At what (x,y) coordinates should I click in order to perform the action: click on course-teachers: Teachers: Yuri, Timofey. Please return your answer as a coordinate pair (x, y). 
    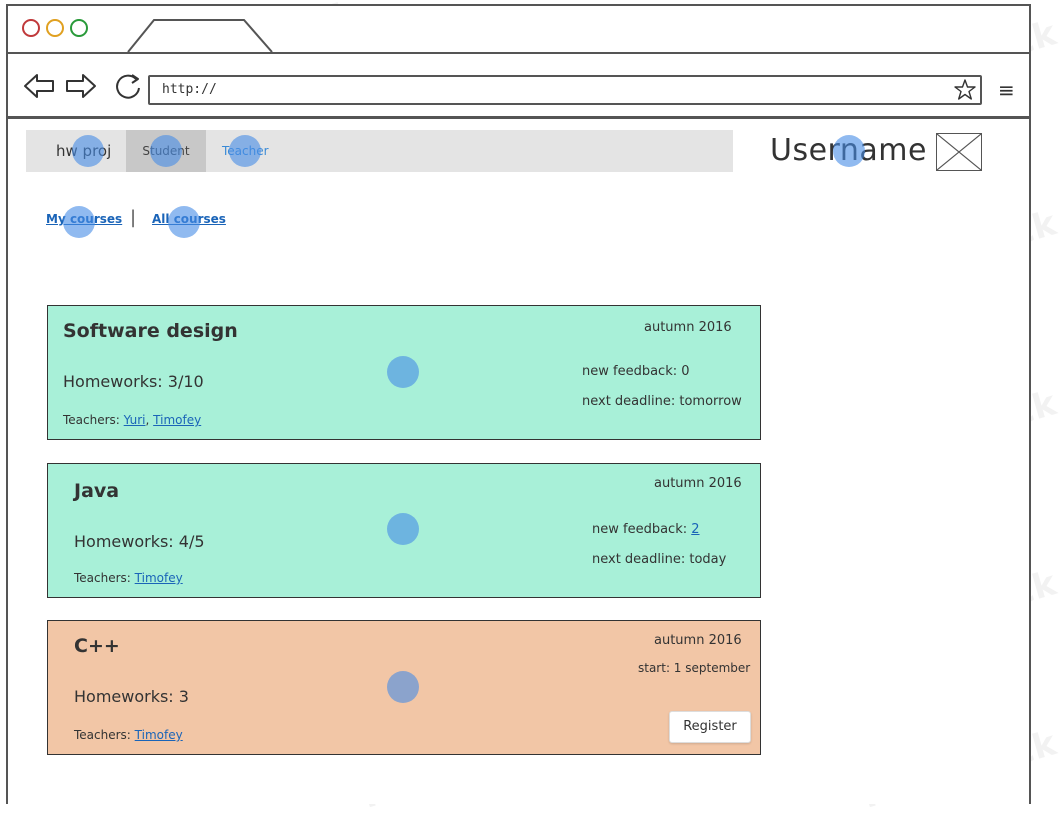
    Looking at the image, I should click on (132, 420).